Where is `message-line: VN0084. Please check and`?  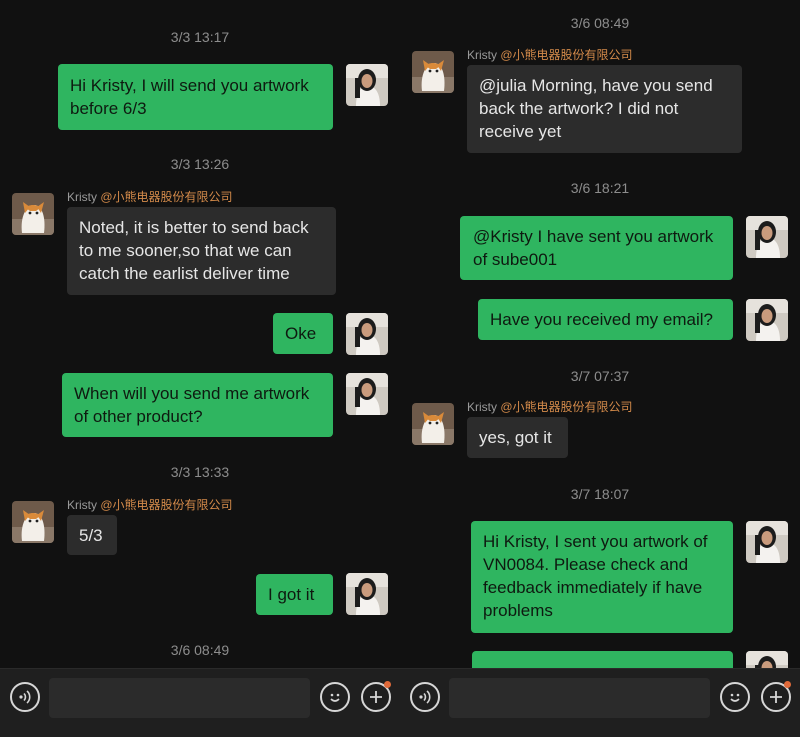
message-line: VN0084. Please check and is located at coordinates (586, 564).